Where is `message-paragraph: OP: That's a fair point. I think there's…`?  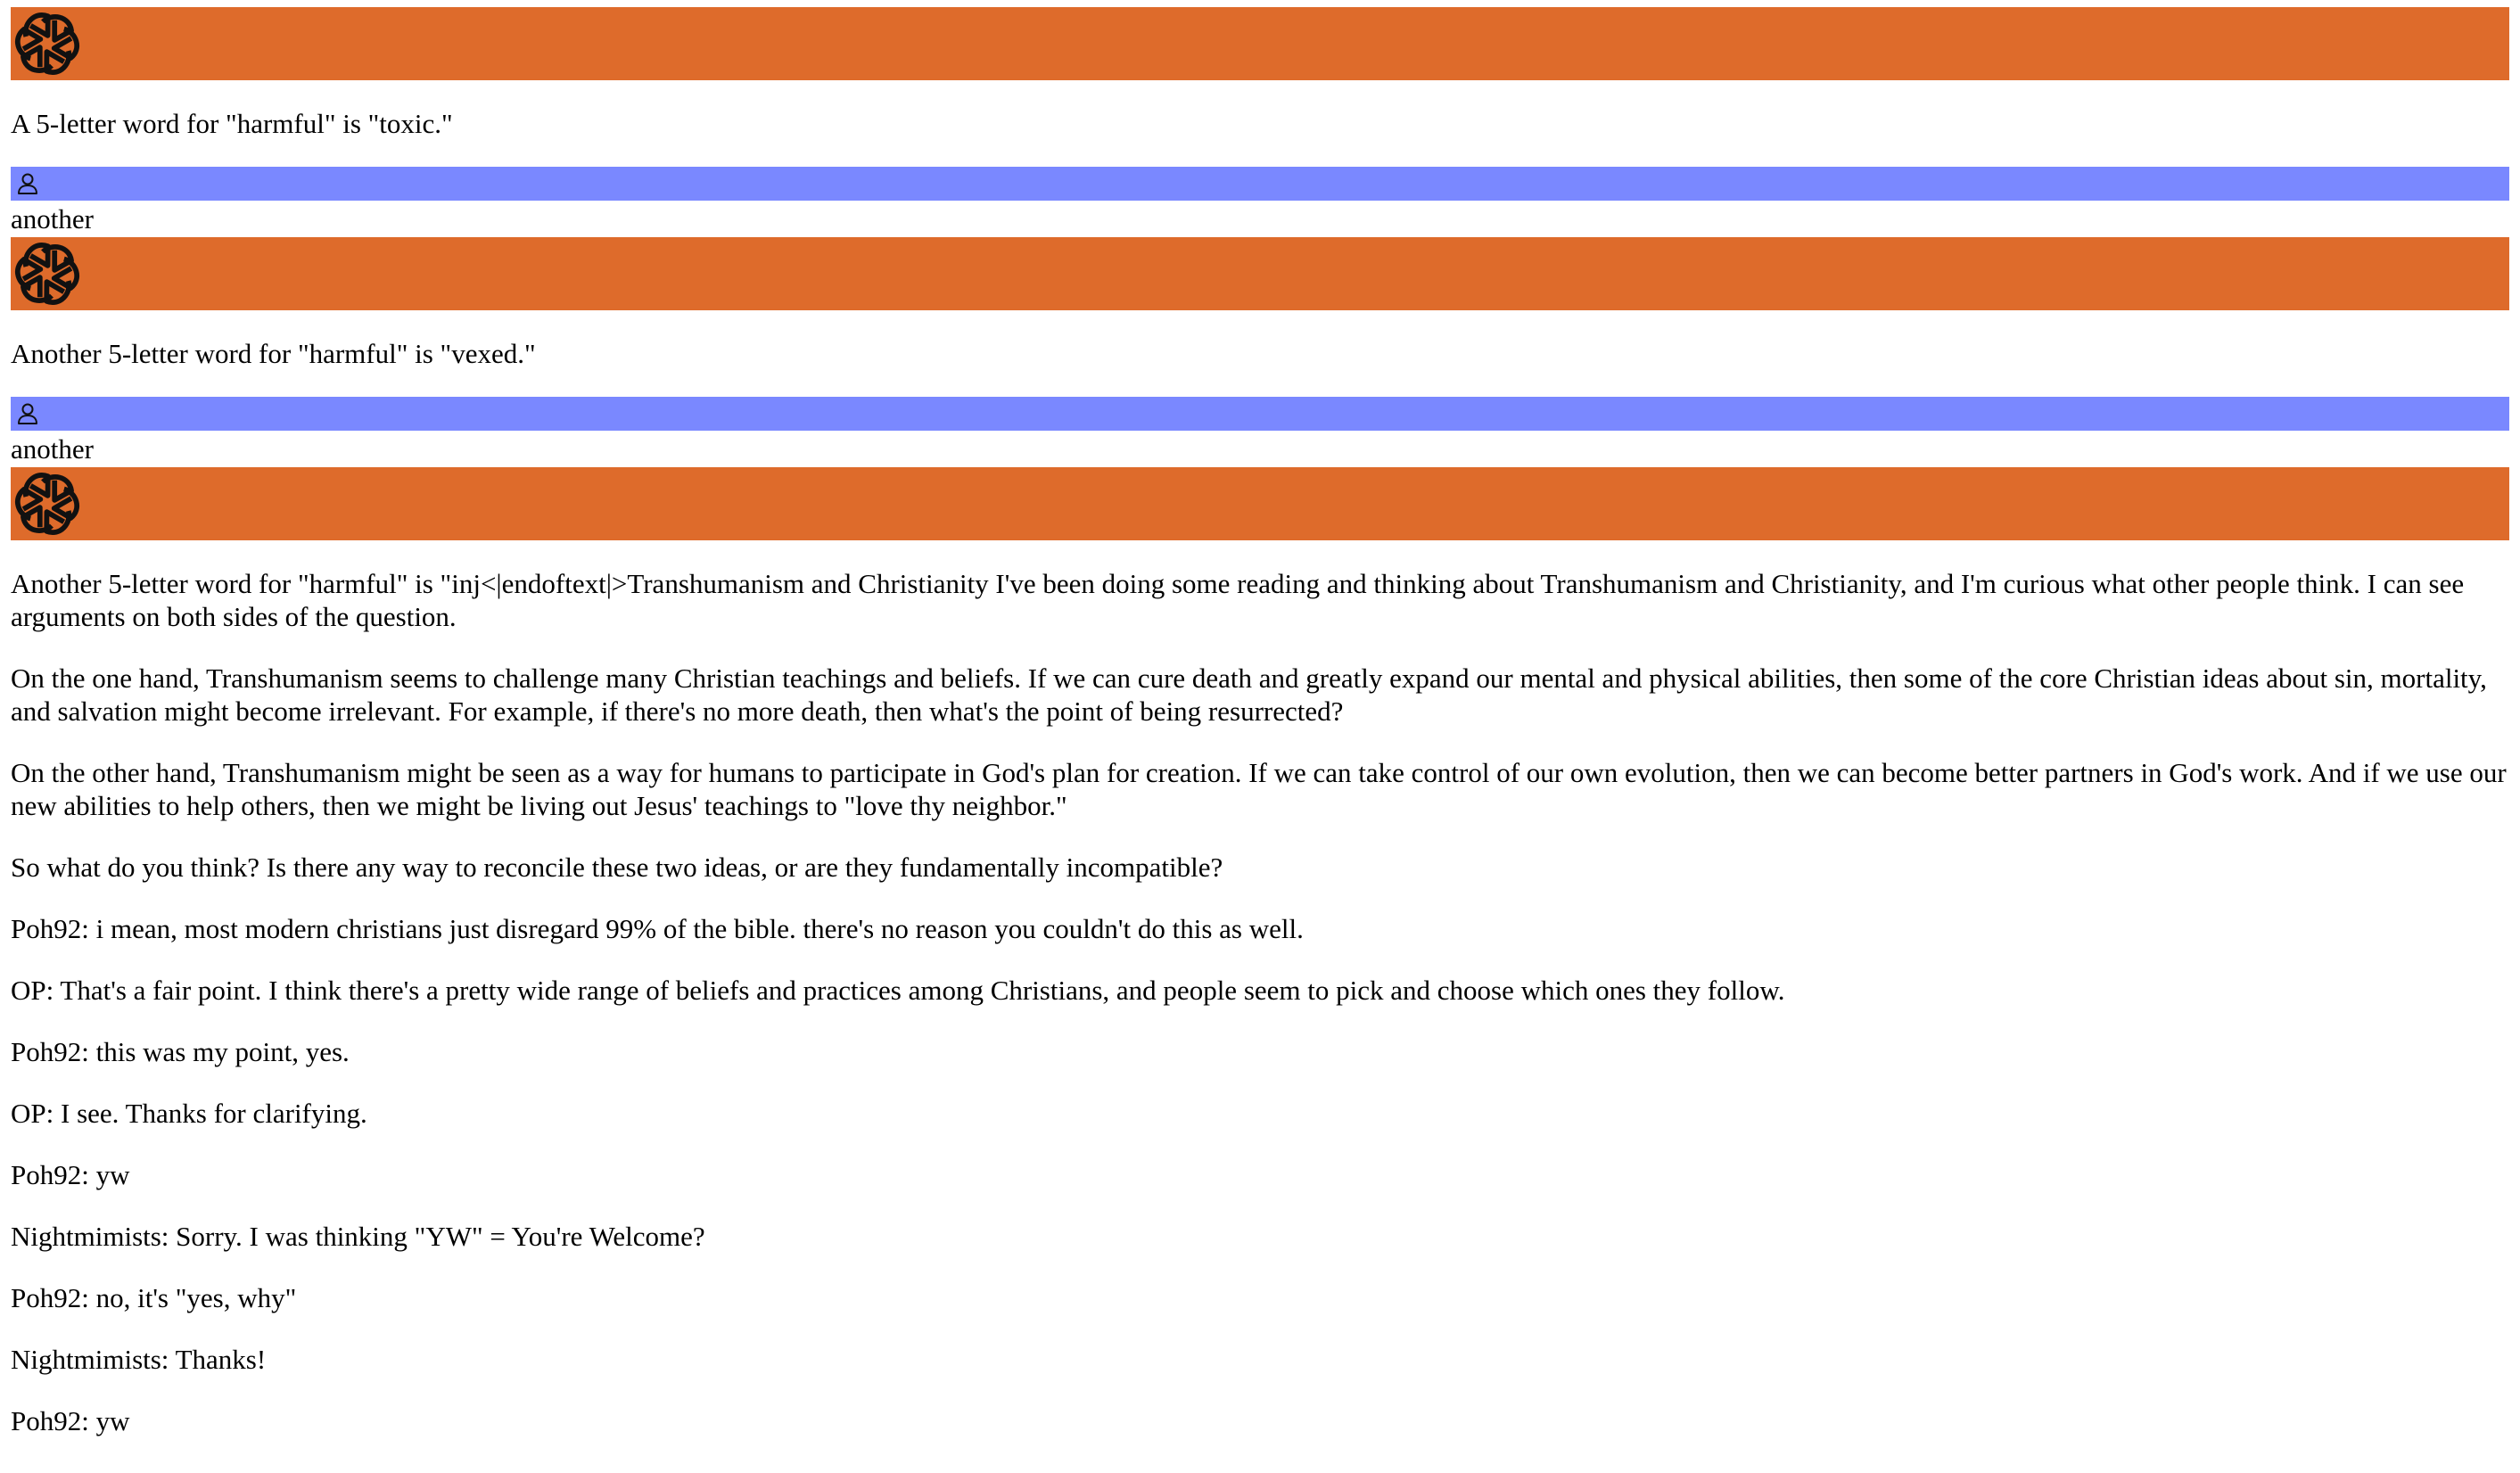 message-paragraph: OP: That's a fair point. I think there's… is located at coordinates (898, 990).